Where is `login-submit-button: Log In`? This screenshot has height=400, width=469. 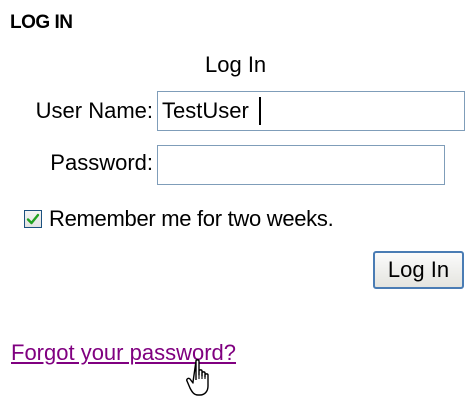 login-submit-button: Log In is located at coordinates (418, 270).